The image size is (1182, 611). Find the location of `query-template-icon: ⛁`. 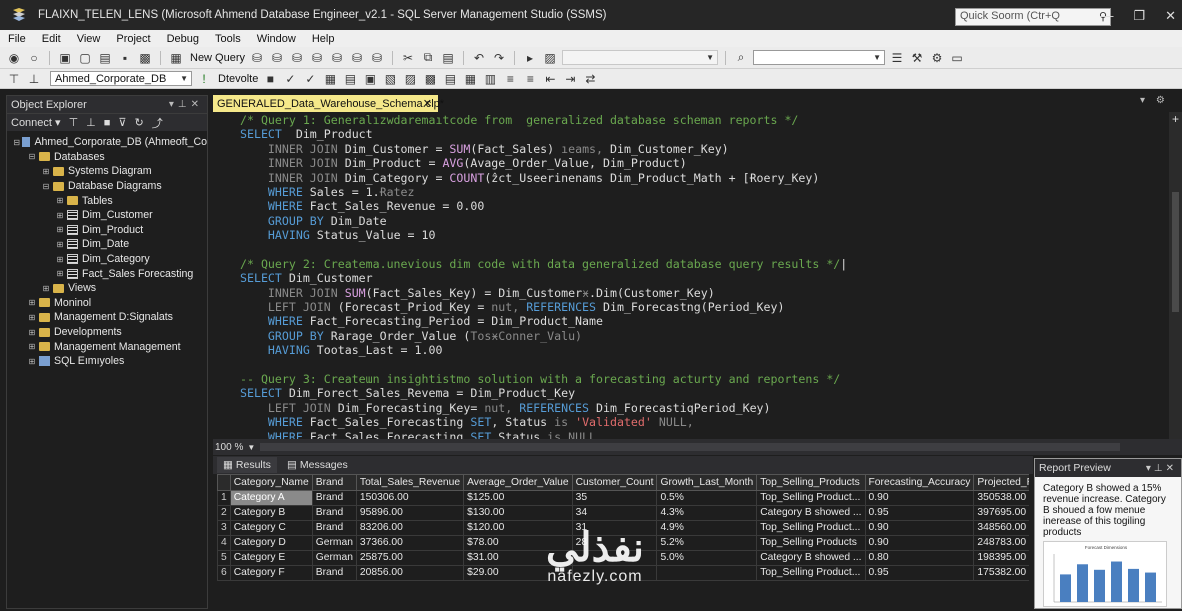

query-template-icon: ⛁ is located at coordinates (357, 58).